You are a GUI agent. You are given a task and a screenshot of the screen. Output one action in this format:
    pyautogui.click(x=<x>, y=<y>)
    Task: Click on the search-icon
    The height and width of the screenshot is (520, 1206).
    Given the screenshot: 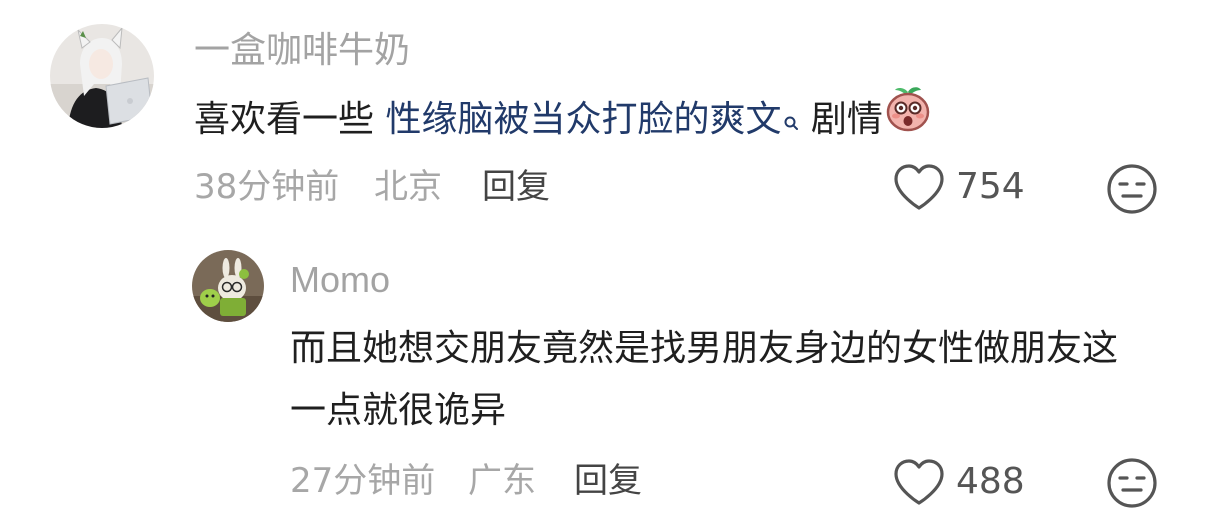 What is the action you would take?
    pyautogui.click(x=791, y=123)
    